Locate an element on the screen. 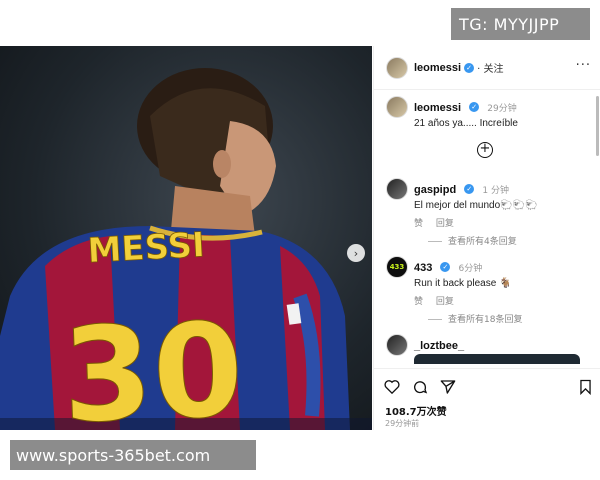 This screenshot has height=480, width=600. comment-text: Run it back please 🐐 is located at coordinates (463, 283).